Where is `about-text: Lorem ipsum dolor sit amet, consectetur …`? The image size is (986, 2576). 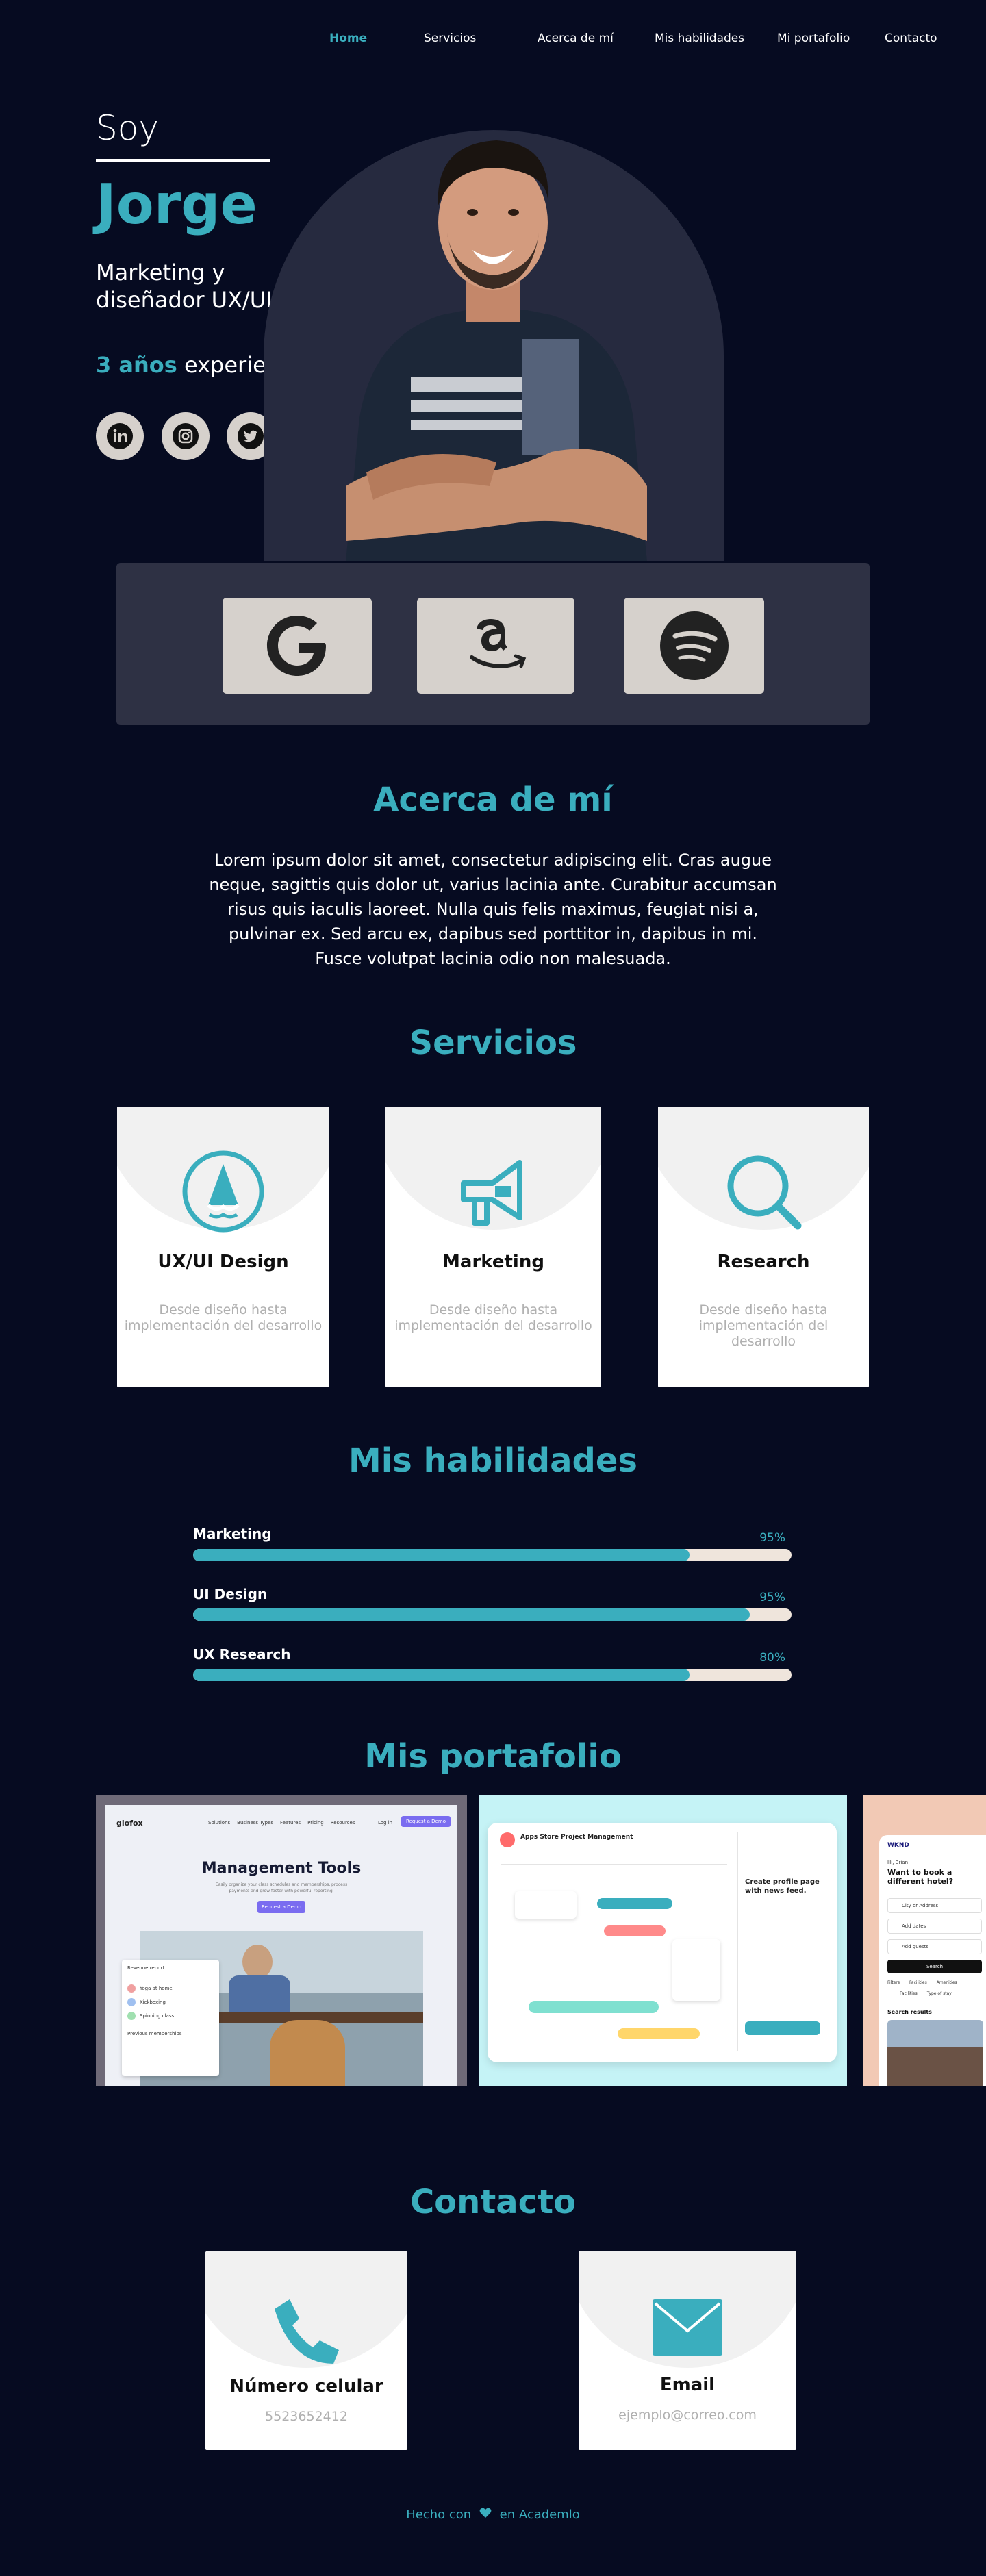
about-text: Lorem ipsum dolor sit amet, consectetur … is located at coordinates (493, 909).